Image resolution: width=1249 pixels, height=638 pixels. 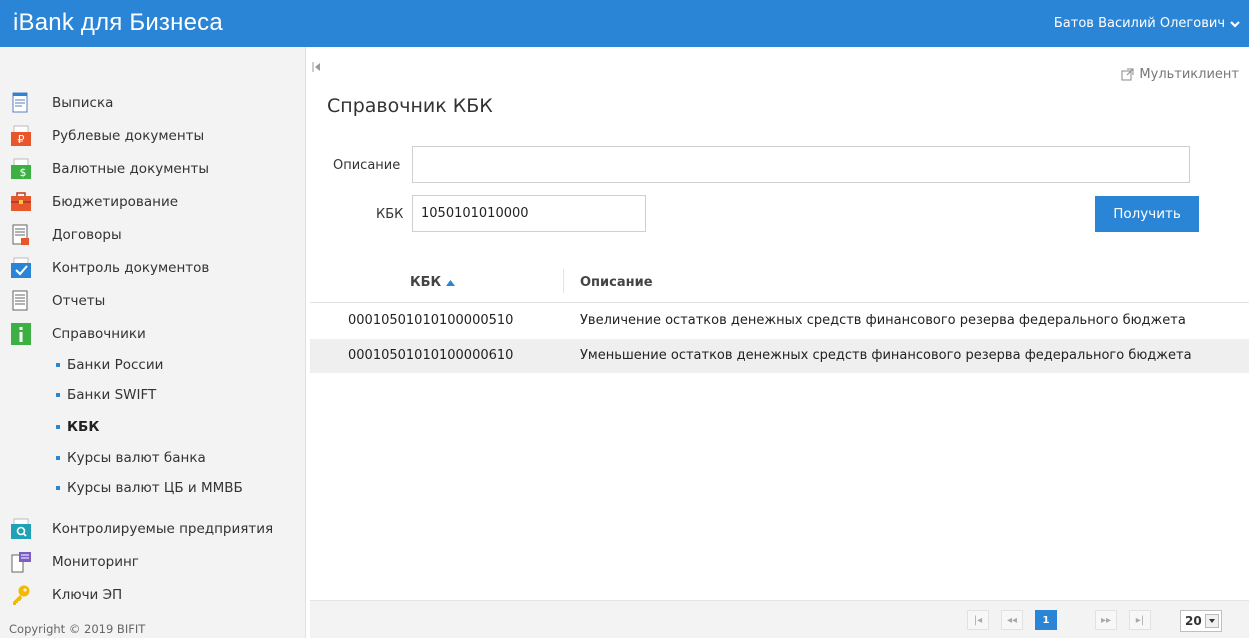 I want to click on contracts-icon, so click(x=20, y=234).